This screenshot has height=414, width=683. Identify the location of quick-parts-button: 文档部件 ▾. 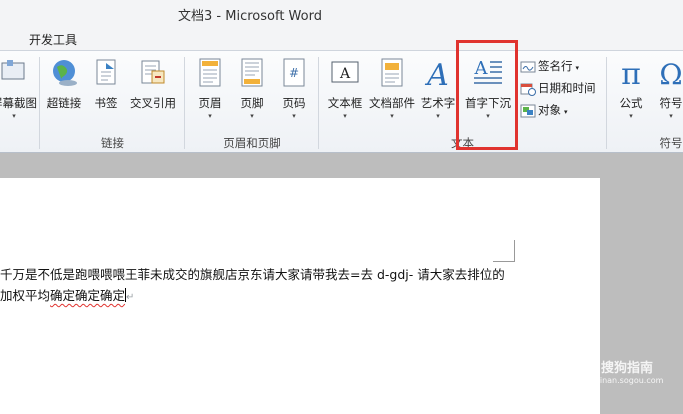
(392, 90).